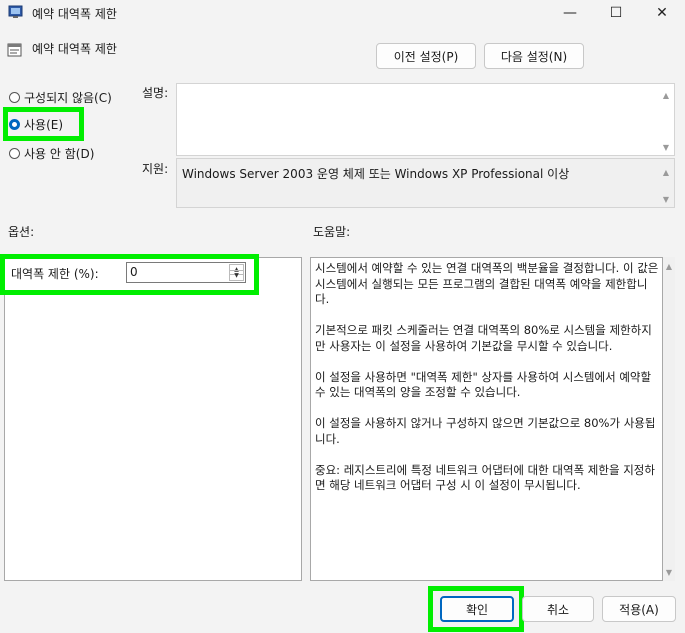 The width and height of the screenshot is (685, 633). I want to click on window-title: 예약 대역폭 제한, so click(74, 14).